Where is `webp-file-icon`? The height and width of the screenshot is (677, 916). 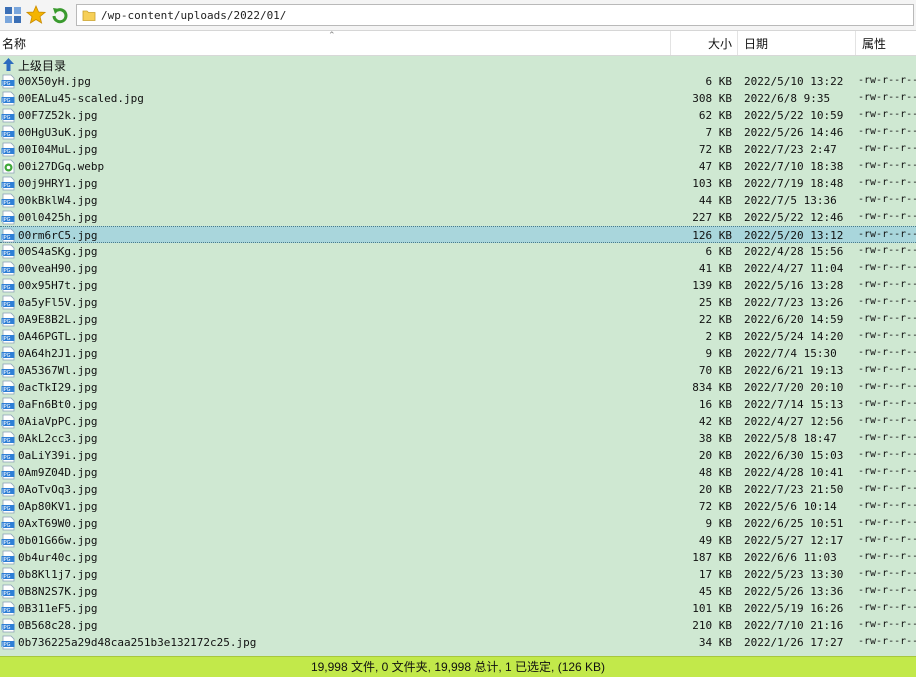
webp-file-icon is located at coordinates (8, 166).